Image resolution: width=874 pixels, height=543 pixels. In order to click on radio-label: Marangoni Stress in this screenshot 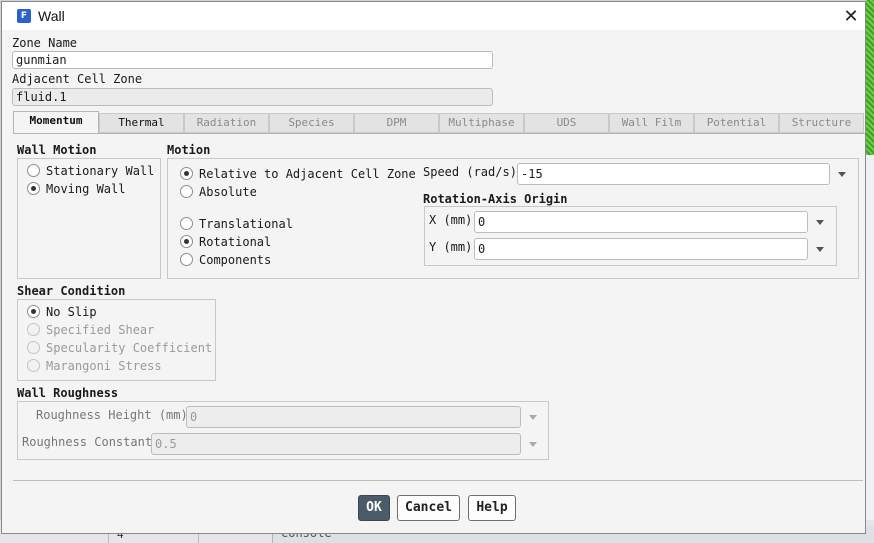, I will do `click(104, 366)`.